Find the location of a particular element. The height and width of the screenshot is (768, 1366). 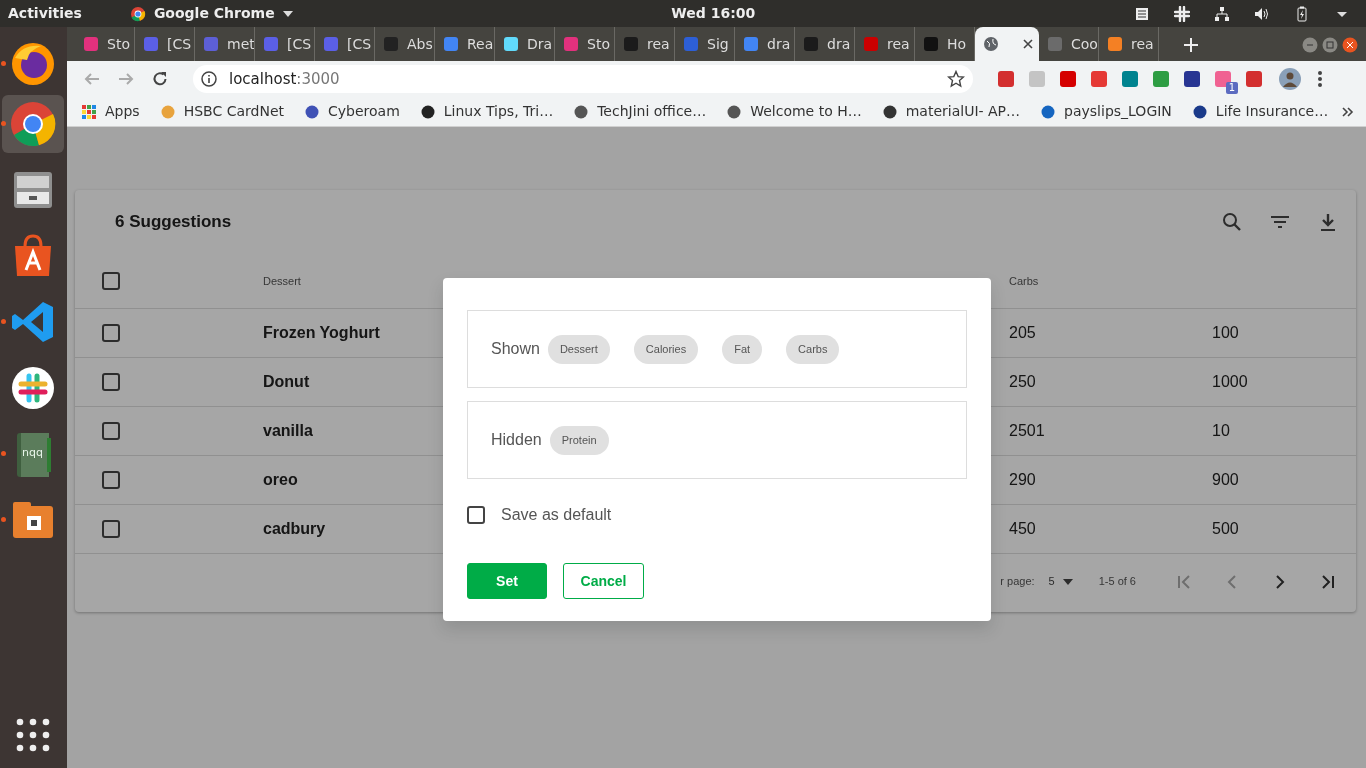

table-cell-text: 450 is located at coordinates (1022, 529).